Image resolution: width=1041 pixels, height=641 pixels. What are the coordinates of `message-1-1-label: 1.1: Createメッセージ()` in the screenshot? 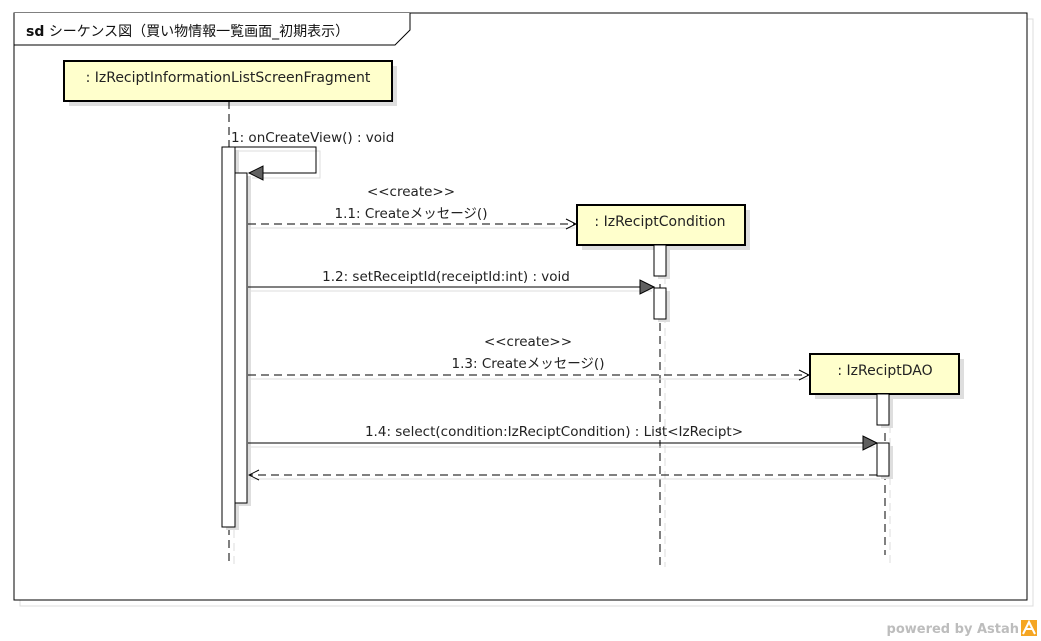 It's located at (411, 214).